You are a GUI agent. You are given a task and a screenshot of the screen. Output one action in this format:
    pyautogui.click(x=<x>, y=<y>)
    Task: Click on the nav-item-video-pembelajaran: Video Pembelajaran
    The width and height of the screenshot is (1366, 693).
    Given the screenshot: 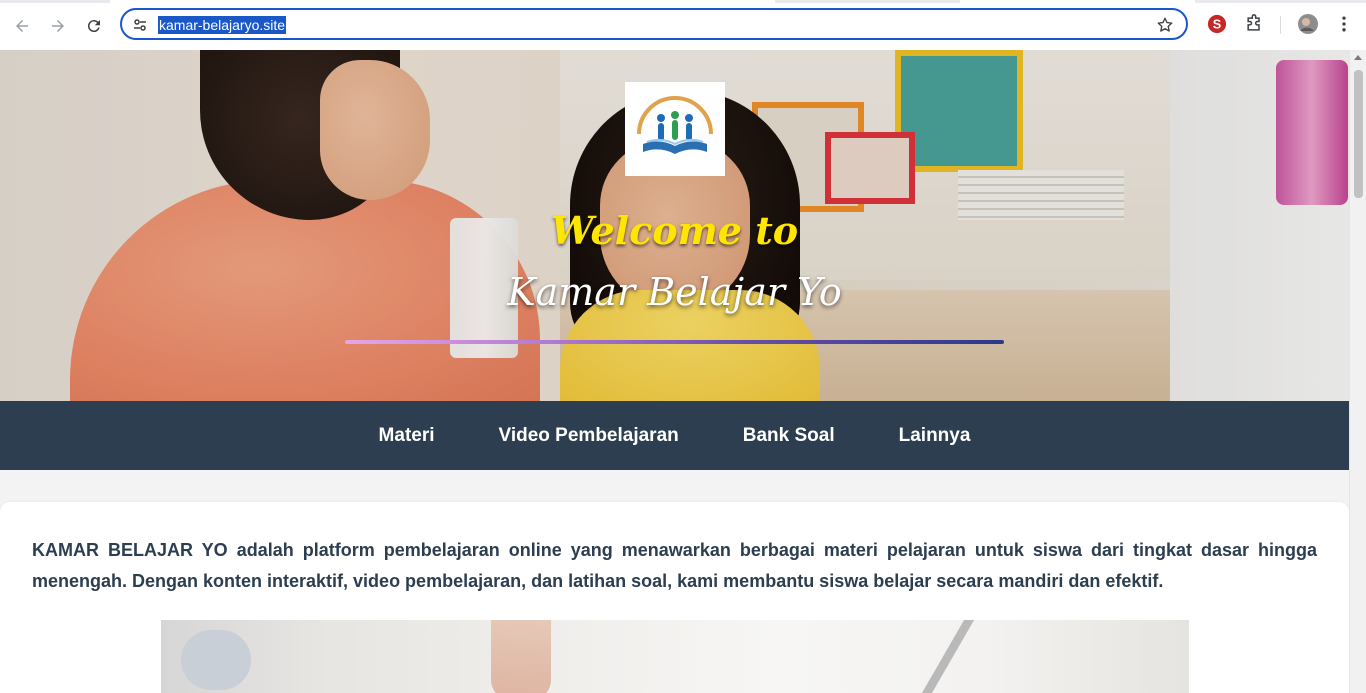 What is the action you would take?
    pyautogui.click(x=589, y=436)
    